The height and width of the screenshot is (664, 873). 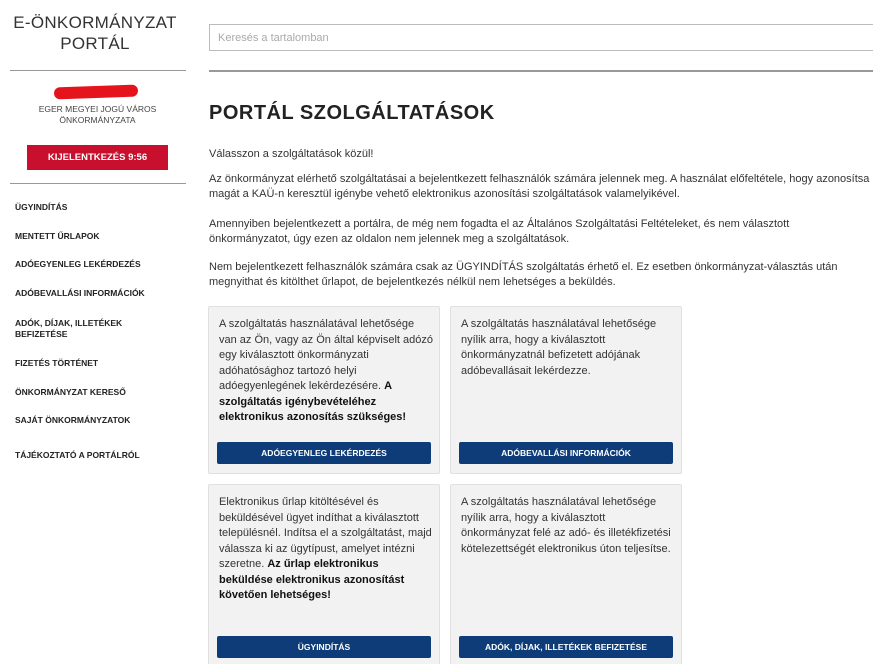 I want to click on befizetes-button: ADÓK, DÍJAK, ILLETÉKEK BEFIZETÉSE, so click(x=566, y=647).